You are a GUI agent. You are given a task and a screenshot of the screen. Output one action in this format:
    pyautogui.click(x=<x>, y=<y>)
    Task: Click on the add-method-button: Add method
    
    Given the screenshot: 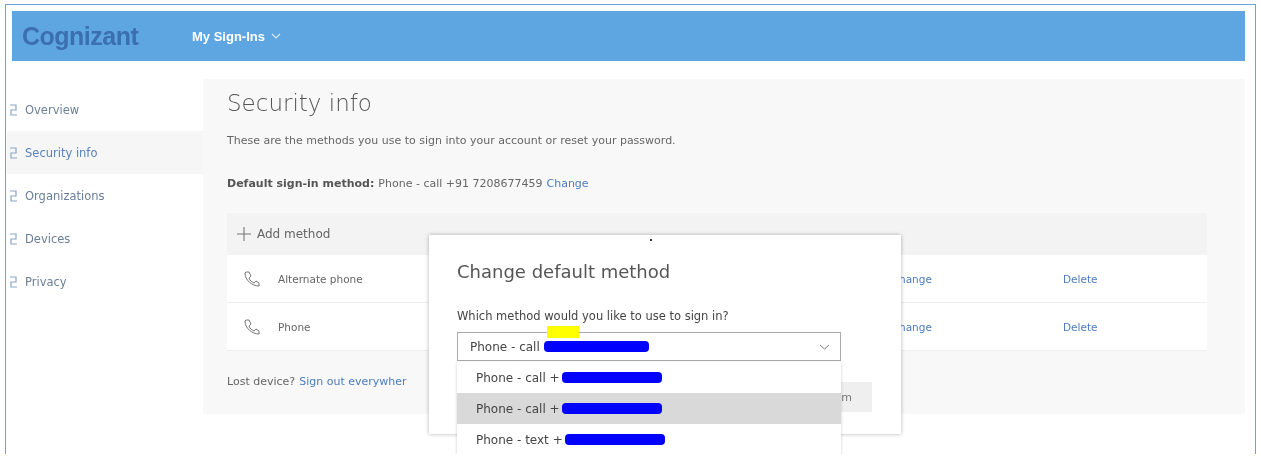 What is the action you would take?
    pyautogui.click(x=284, y=234)
    